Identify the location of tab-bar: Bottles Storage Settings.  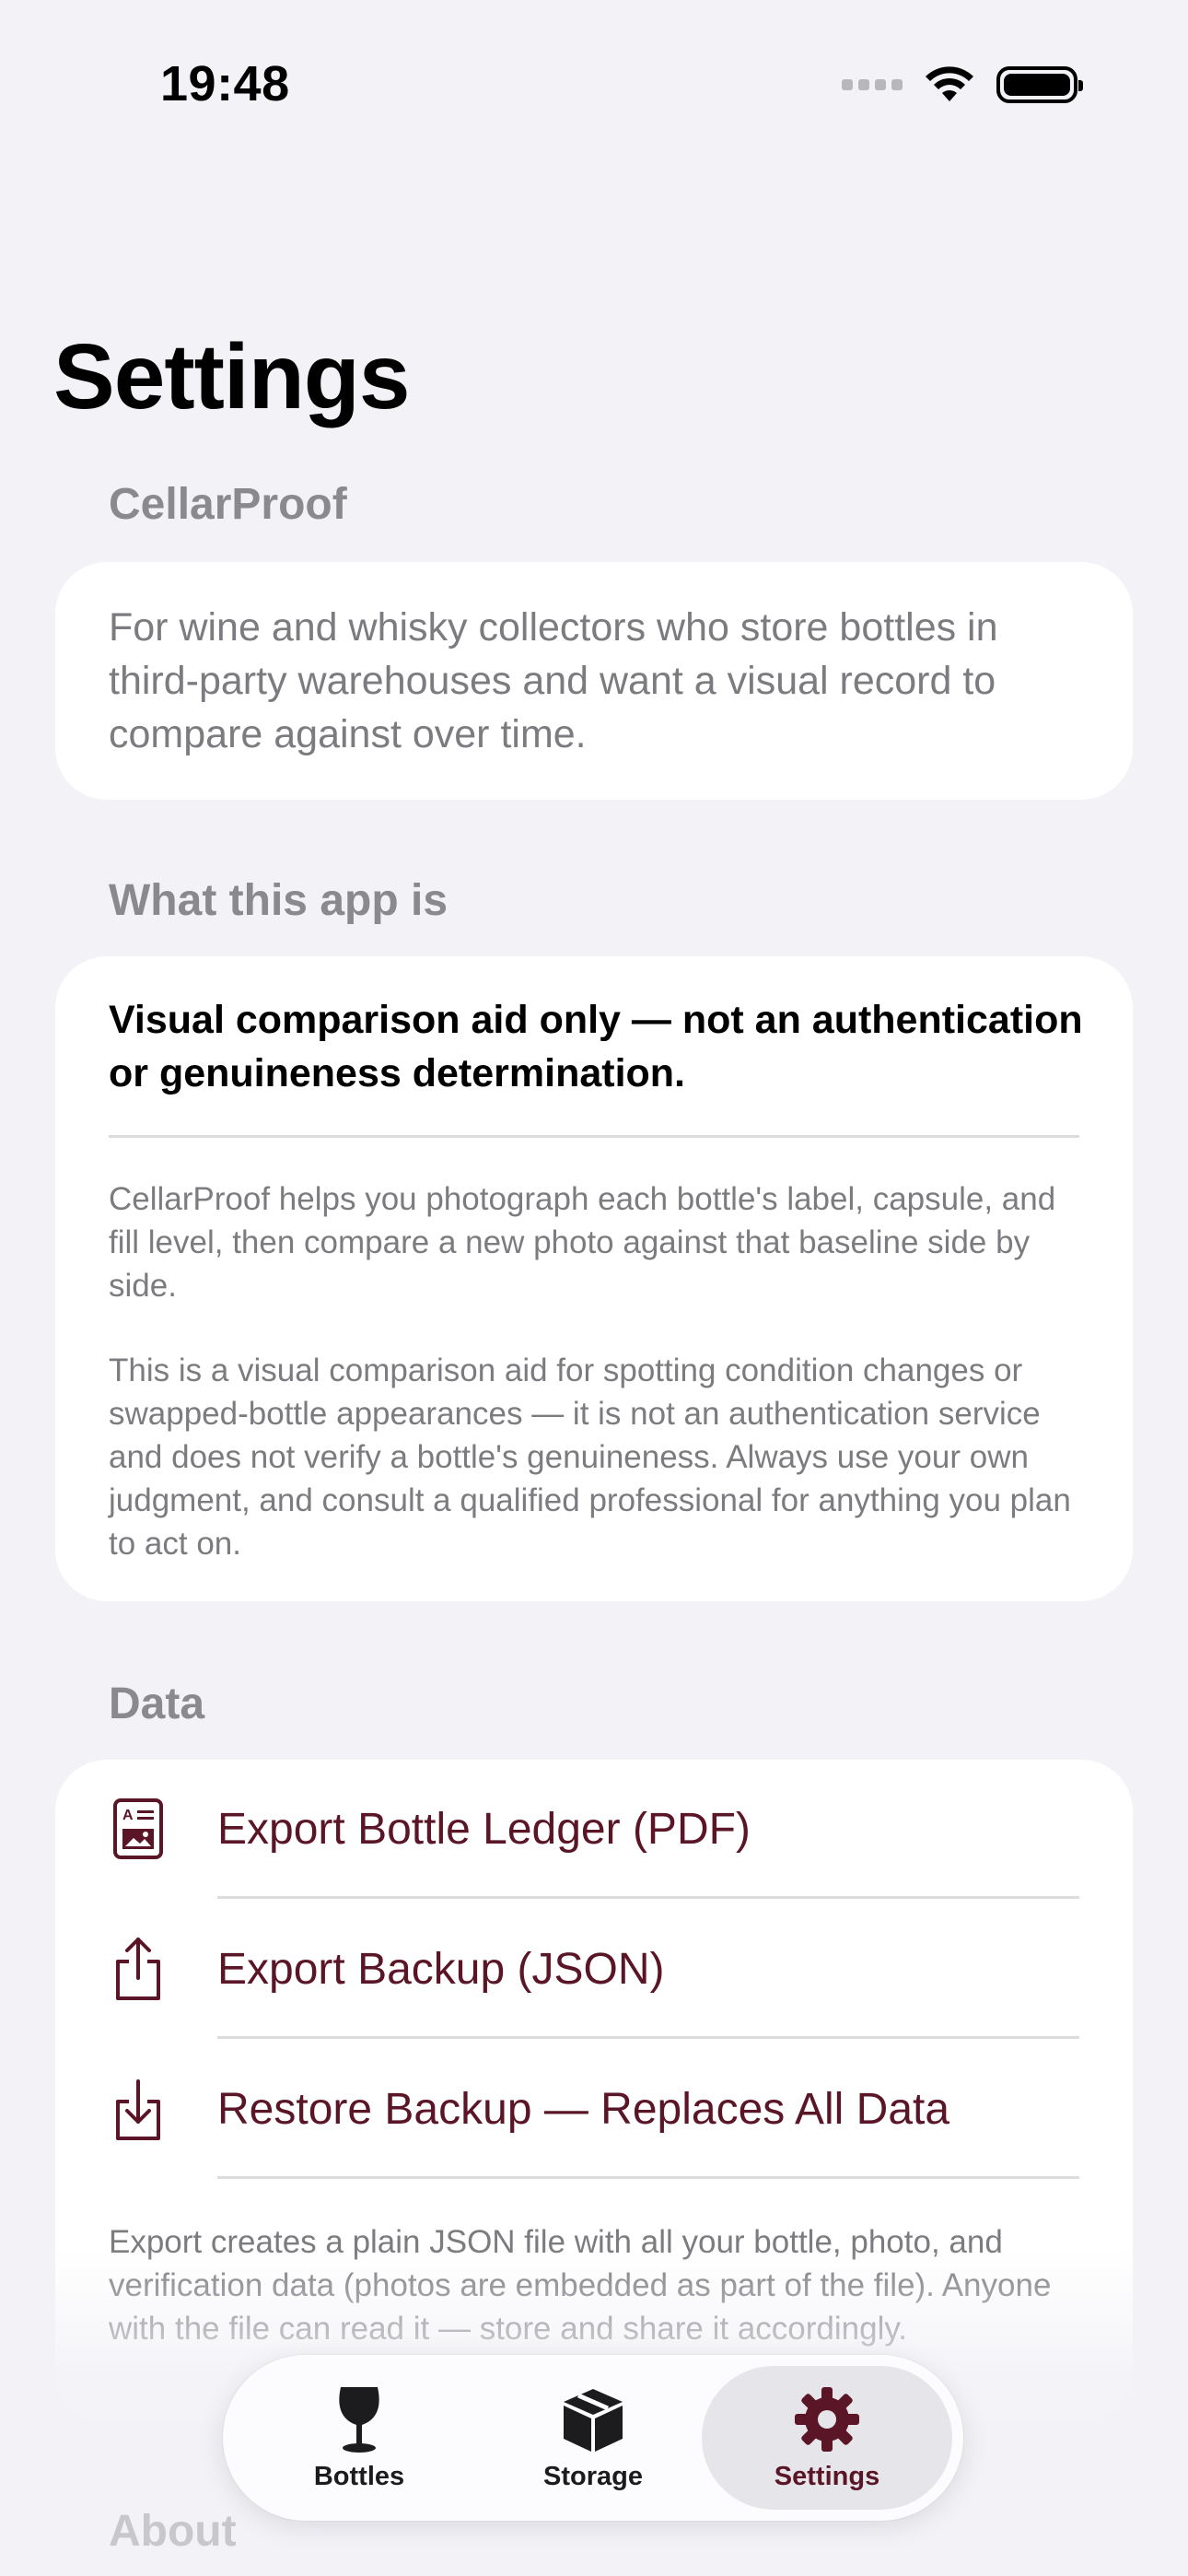
(593, 2438).